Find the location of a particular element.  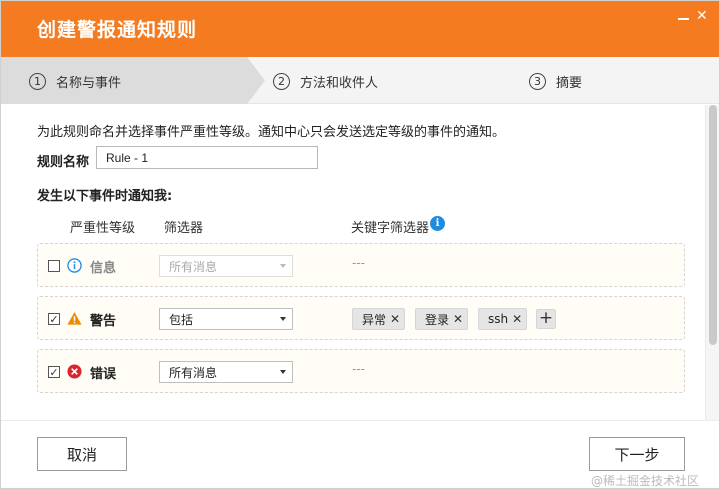

column-header-keyword-filter: 关键字筛选器 is located at coordinates (390, 228).